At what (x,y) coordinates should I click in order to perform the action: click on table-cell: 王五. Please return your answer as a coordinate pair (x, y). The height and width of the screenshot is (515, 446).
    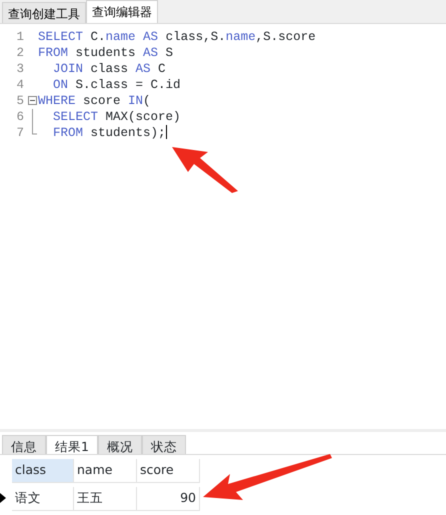
    Looking at the image, I should click on (105, 499).